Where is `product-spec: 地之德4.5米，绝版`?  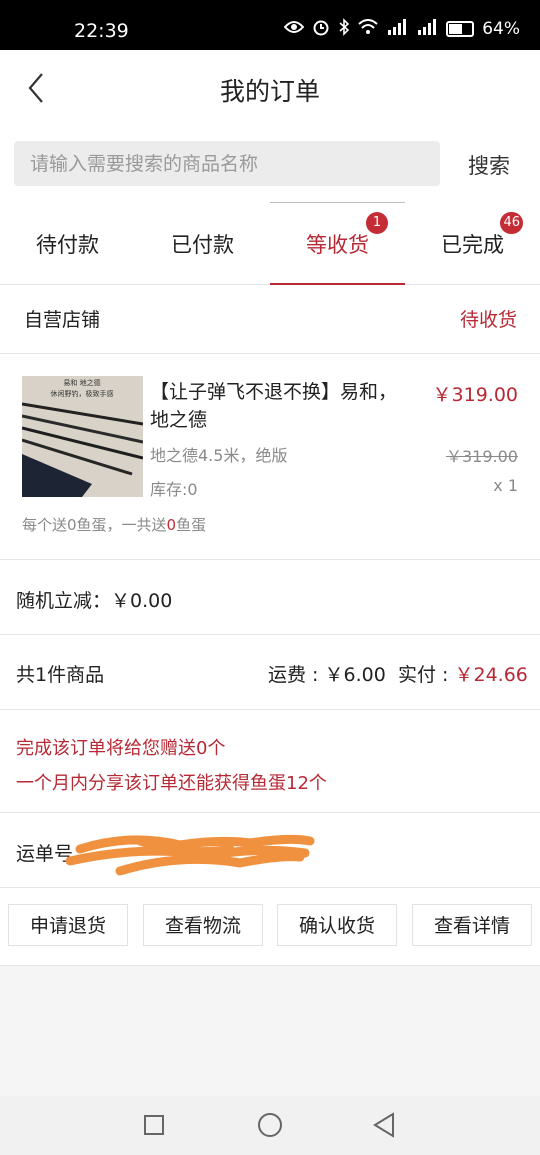 product-spec: 地之德4.5米，绝版 is located at coordinates (219, 455).